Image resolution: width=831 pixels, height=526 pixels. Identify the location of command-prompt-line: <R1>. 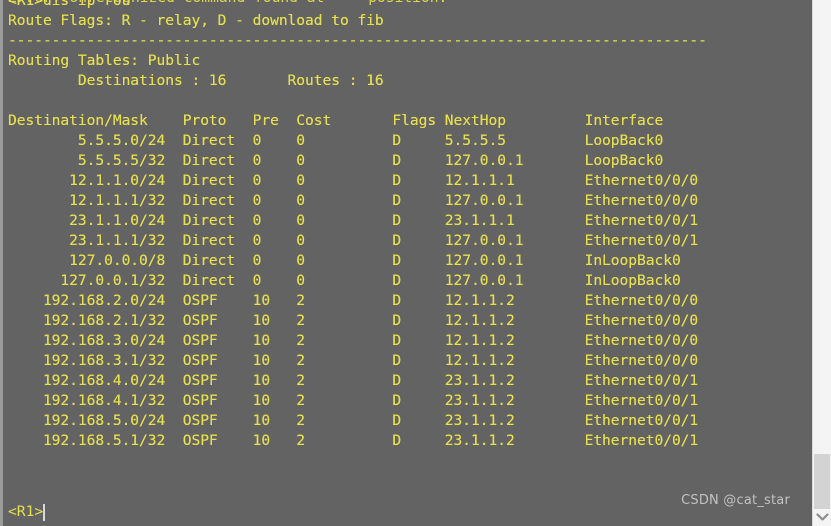
(27, 512).